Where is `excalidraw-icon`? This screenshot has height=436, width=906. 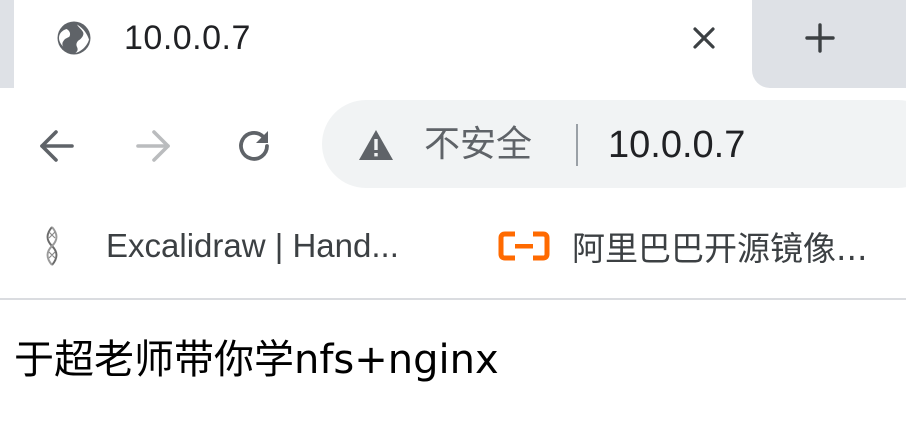
excalidraw-icon is located at coordinates (52, 246).